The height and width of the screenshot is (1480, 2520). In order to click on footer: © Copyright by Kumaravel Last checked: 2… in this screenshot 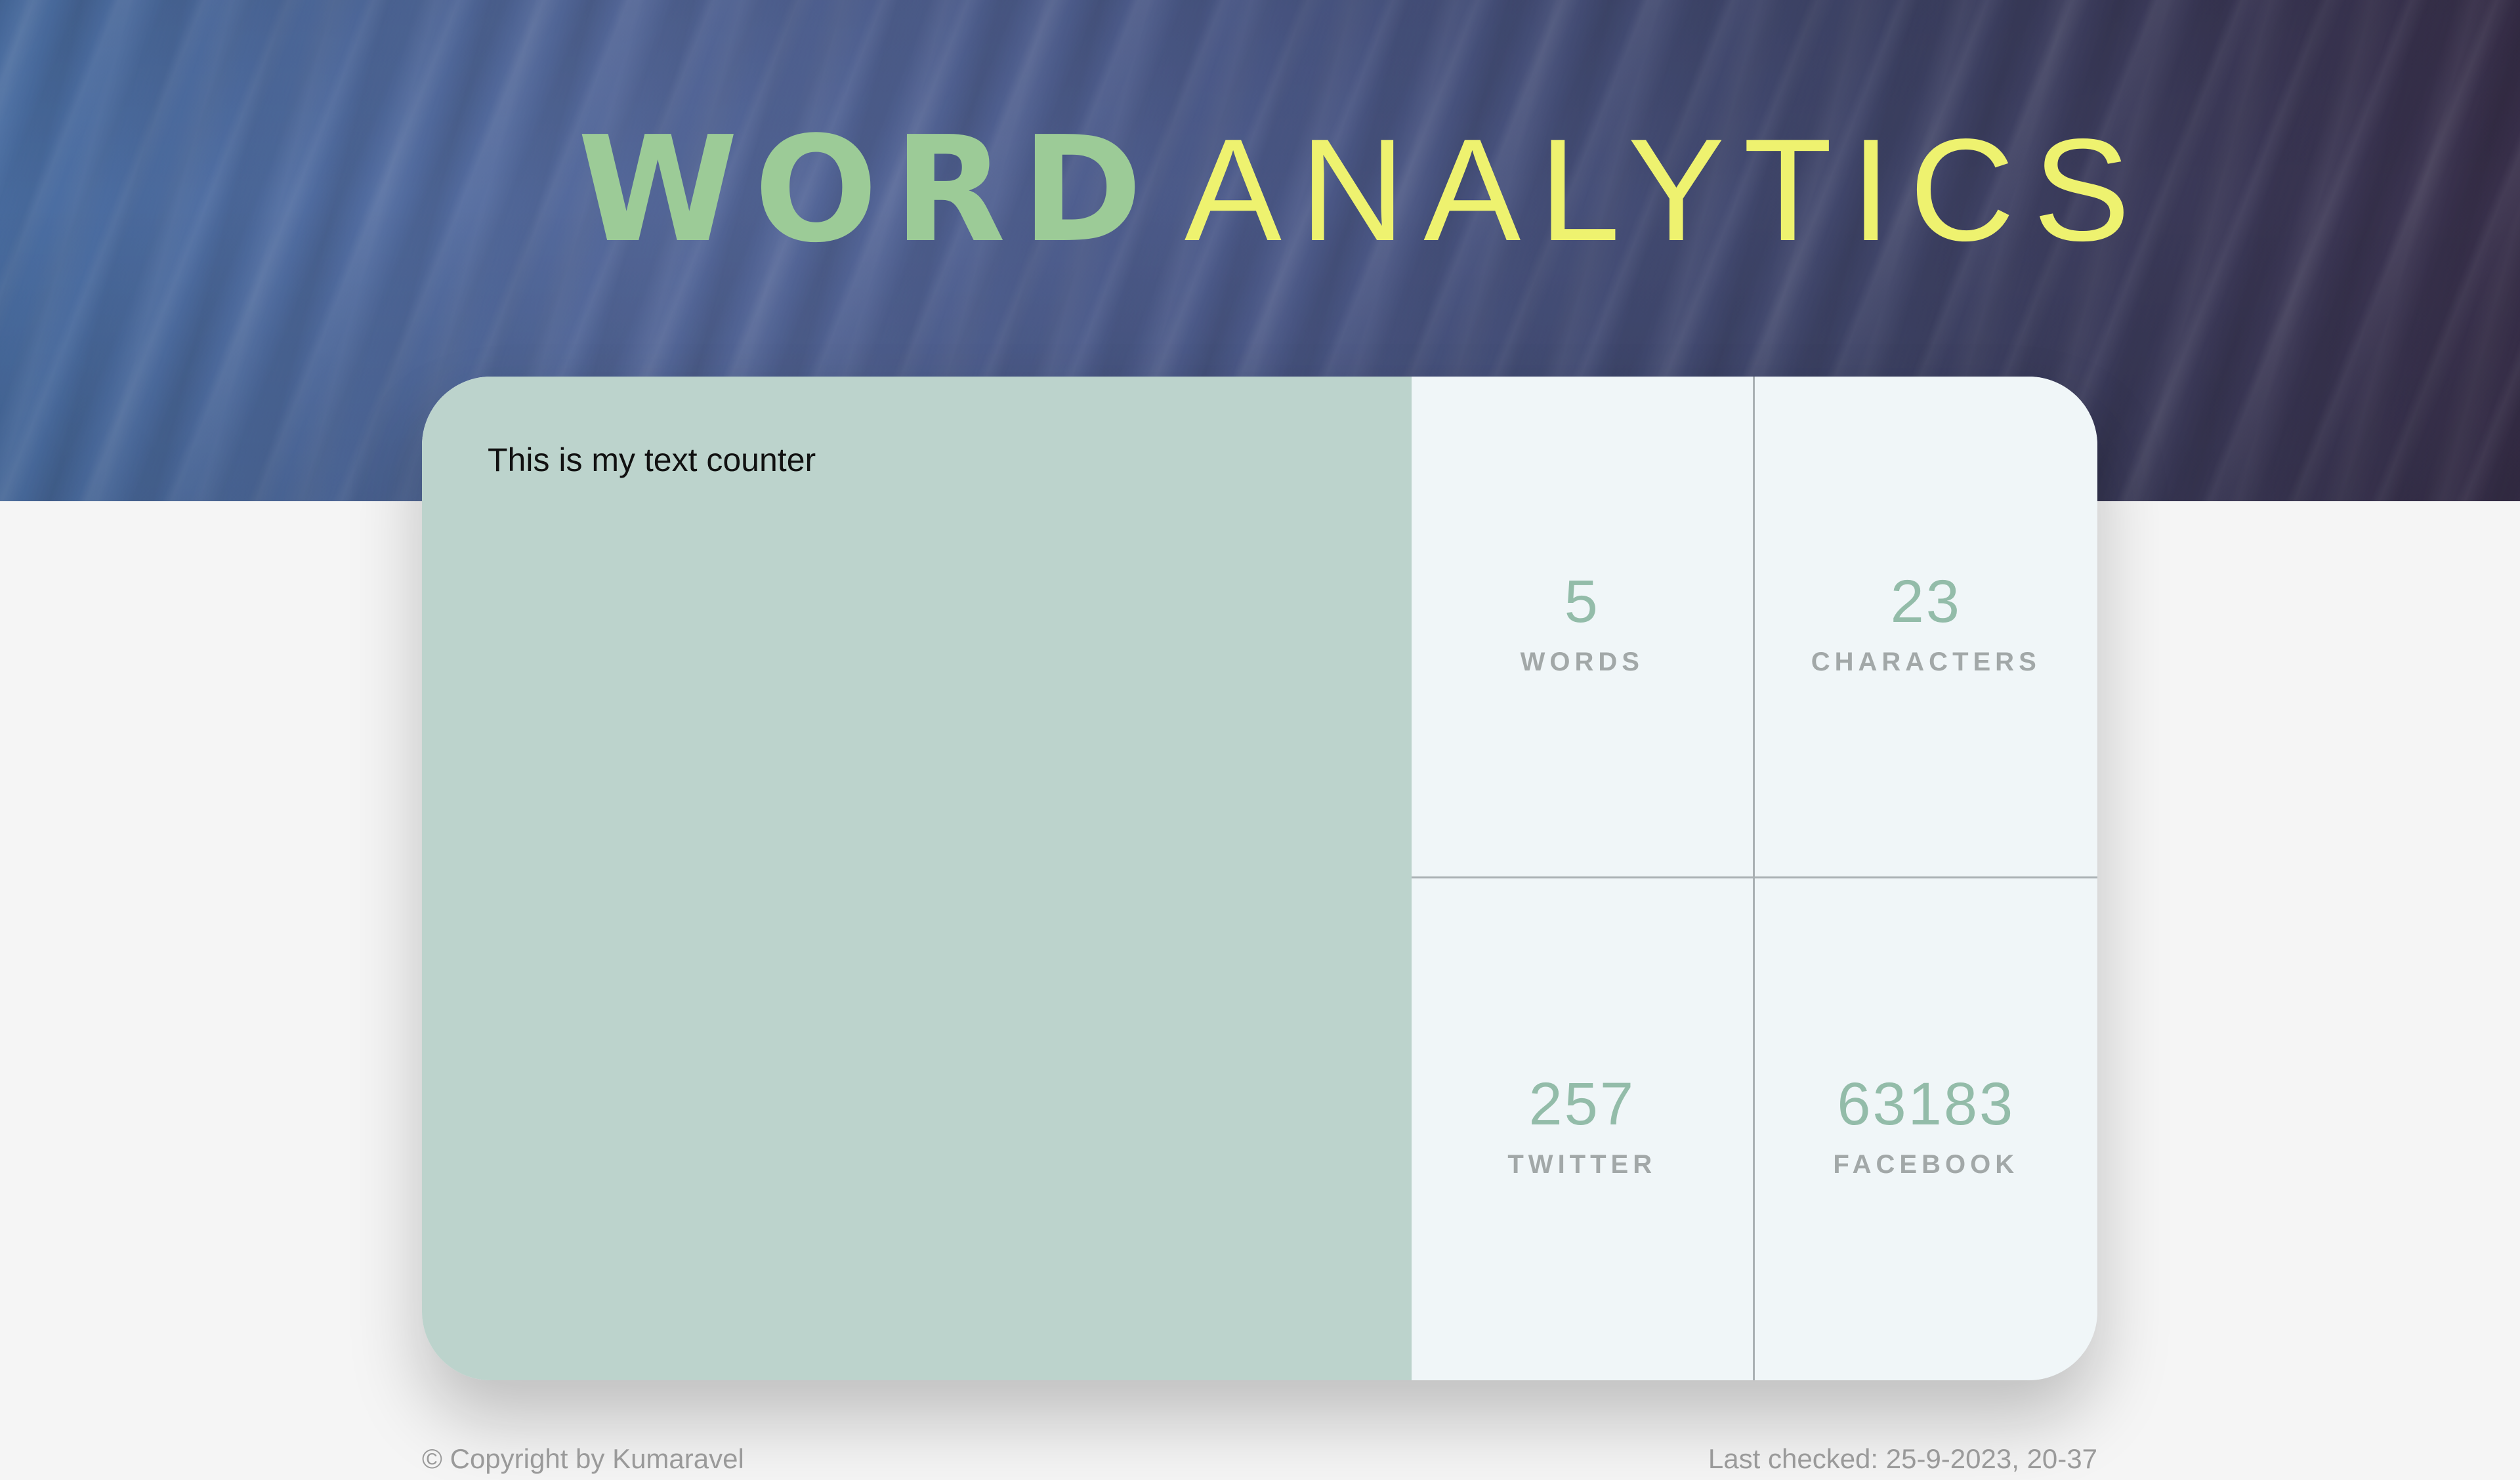, I will do `click(1259, 1459)`.